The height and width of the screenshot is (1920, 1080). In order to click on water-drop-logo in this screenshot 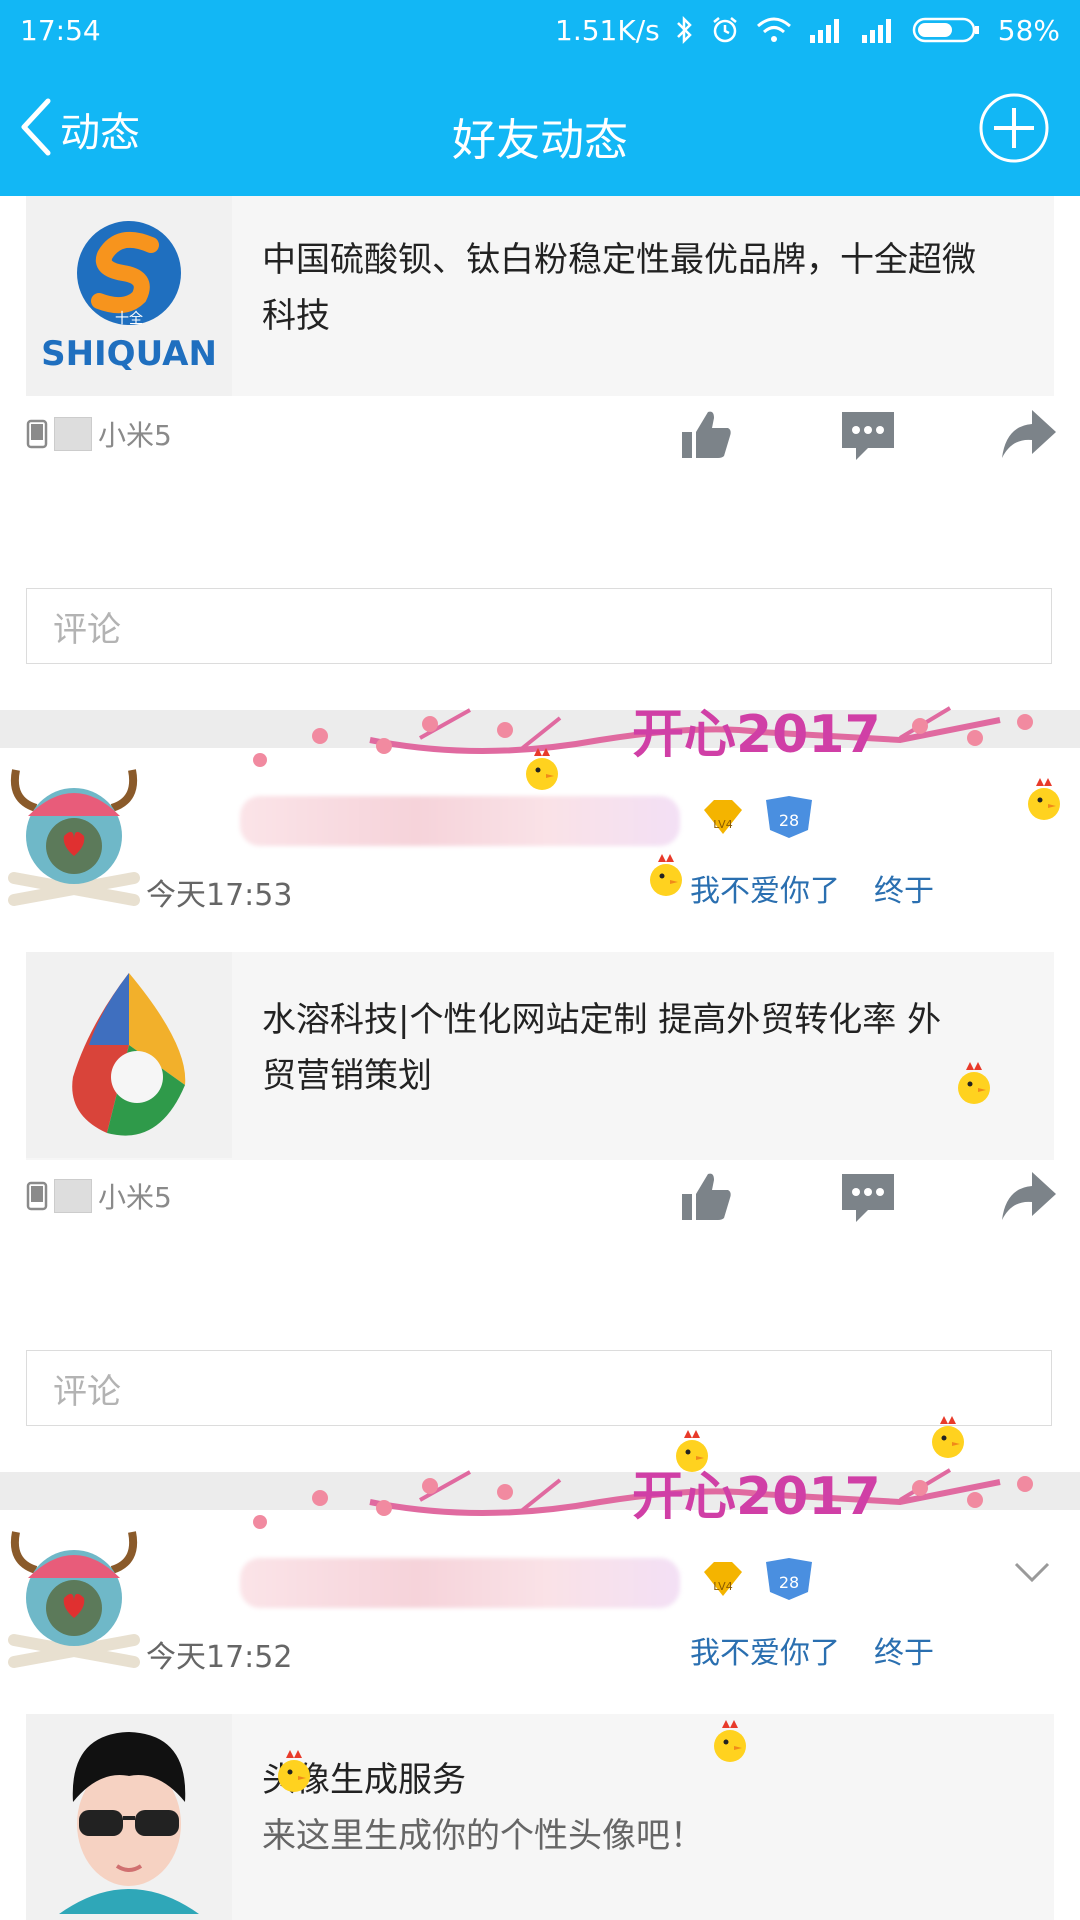, I will do `click(129, 1054)`.